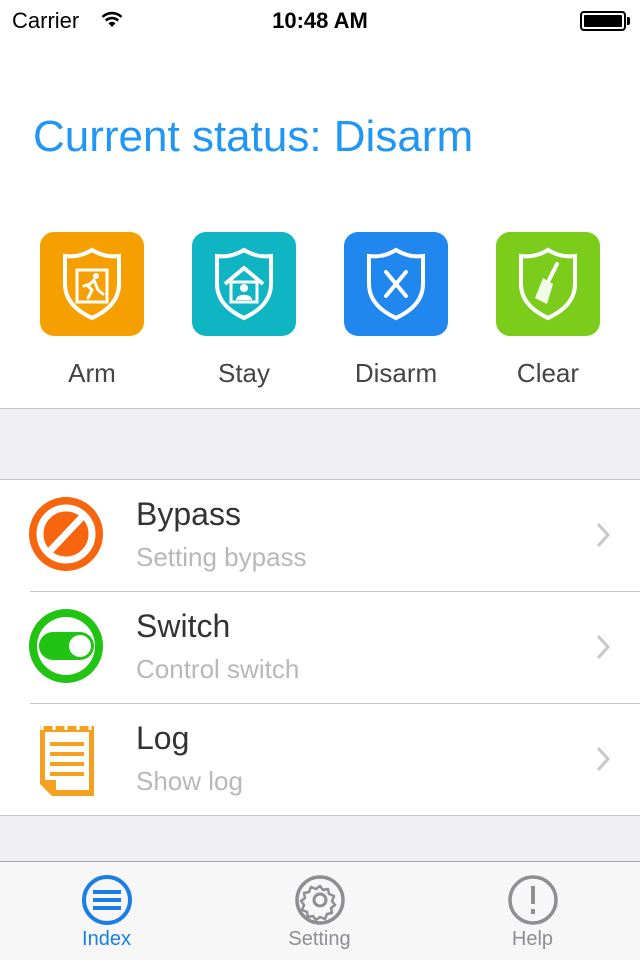  What do you see at coordinates (188, 514) in the screenshot?
I see `bypass-title: Bypass` at bounding box center [188, 514].